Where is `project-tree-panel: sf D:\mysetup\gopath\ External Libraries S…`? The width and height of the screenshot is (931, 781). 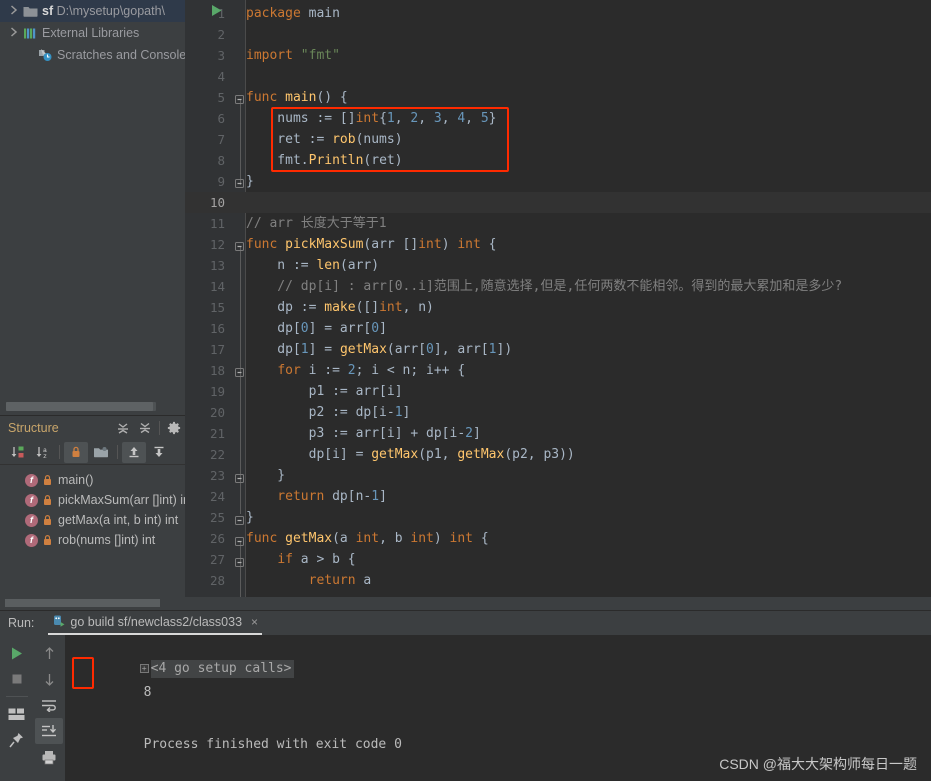 project-tree-panel: sf D:\mysetup\gopath\ External Libraries S… is located at coordinates (92, 207).